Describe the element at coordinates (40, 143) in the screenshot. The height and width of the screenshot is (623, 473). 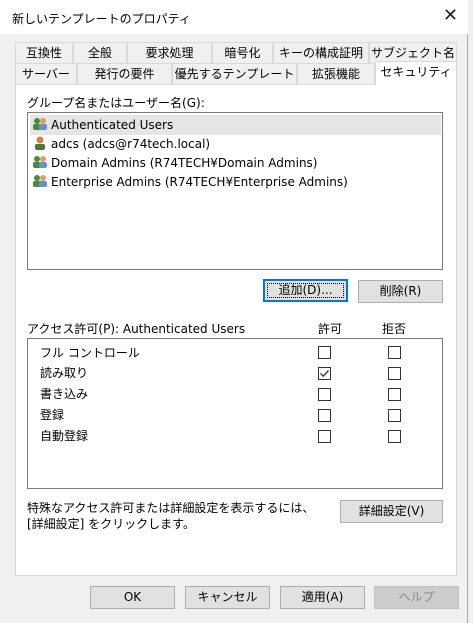
I see `user-icon` at that location.